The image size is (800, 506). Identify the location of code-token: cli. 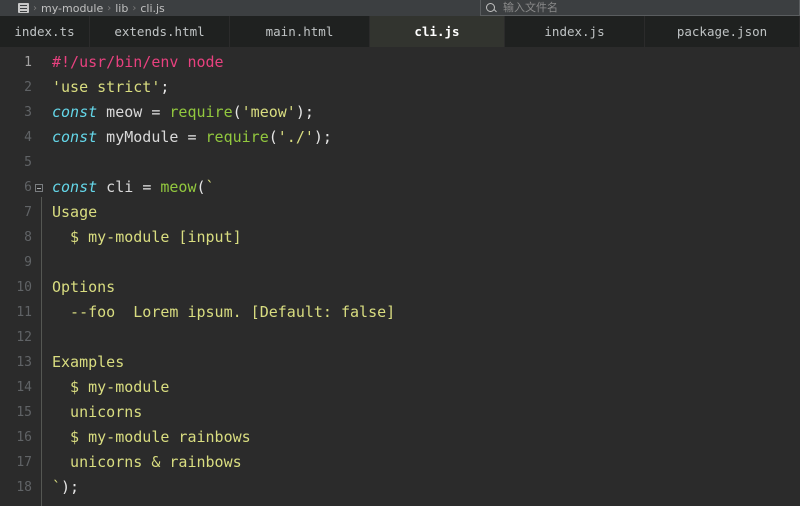
(120, 187).